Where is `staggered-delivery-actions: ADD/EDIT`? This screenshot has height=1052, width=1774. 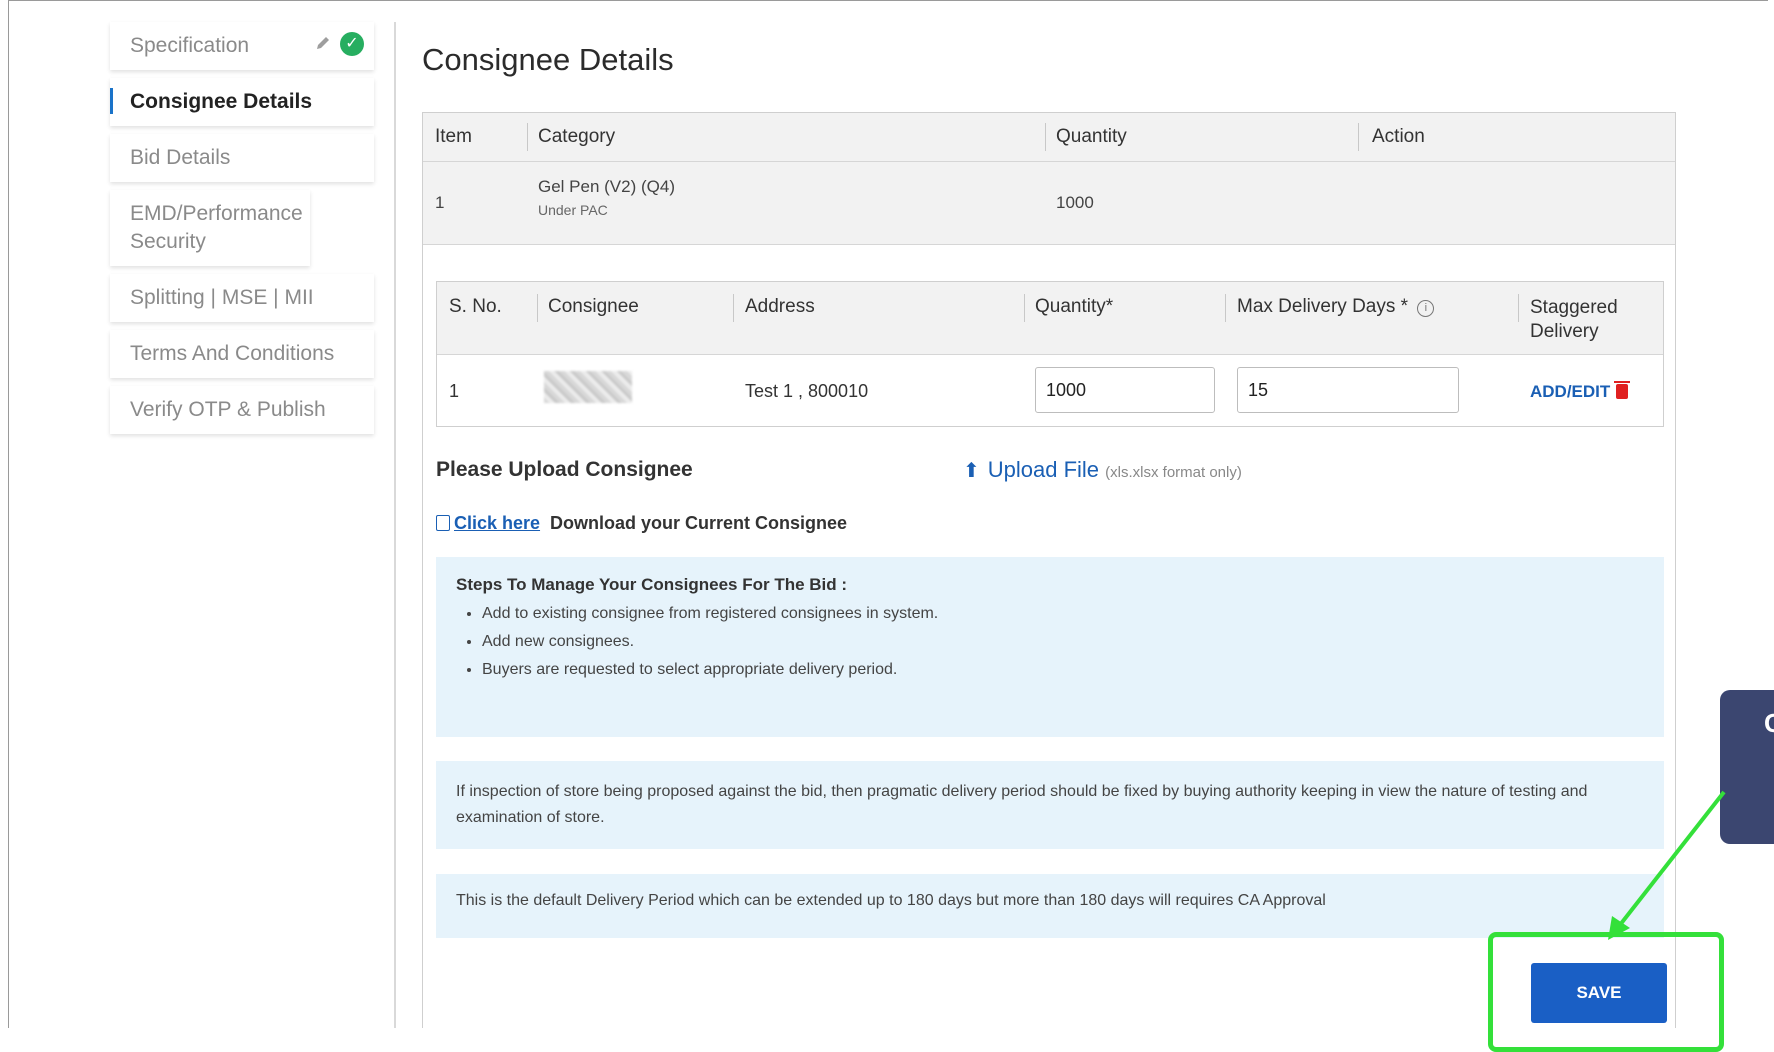
staggered-delivery-actions: ADD/EDIT is located at coordinates (1580, 391).